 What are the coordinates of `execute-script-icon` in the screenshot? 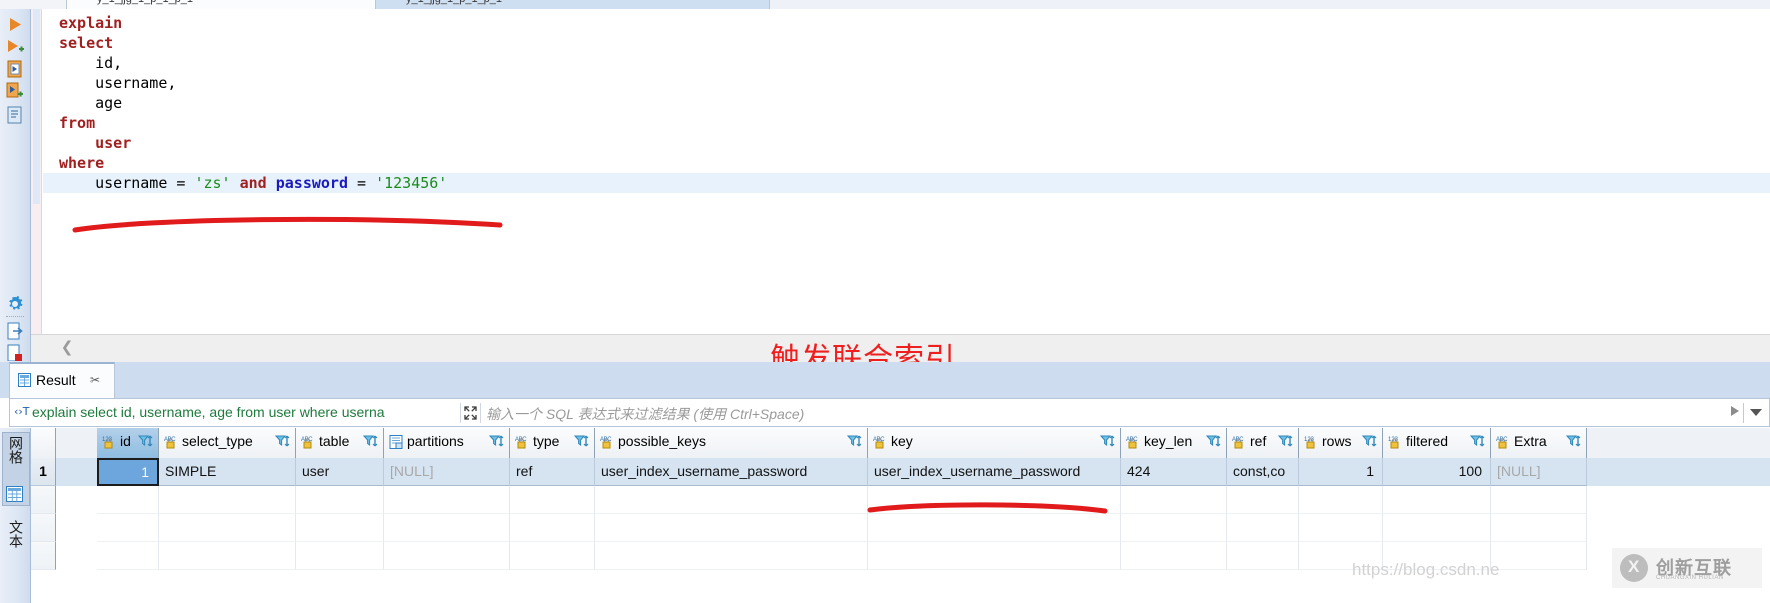 It's located at (15, 47).